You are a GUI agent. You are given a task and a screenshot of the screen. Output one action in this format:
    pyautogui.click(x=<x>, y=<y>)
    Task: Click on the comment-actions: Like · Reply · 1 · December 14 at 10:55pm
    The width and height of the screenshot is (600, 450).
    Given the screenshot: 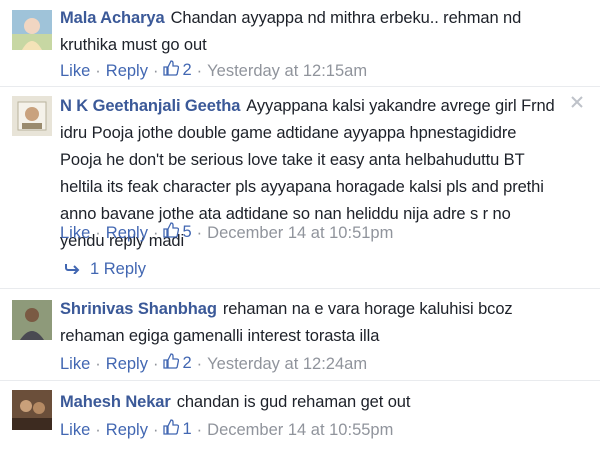 What is the action you would take?
    pyautogui.click(x=227, y=429)
    